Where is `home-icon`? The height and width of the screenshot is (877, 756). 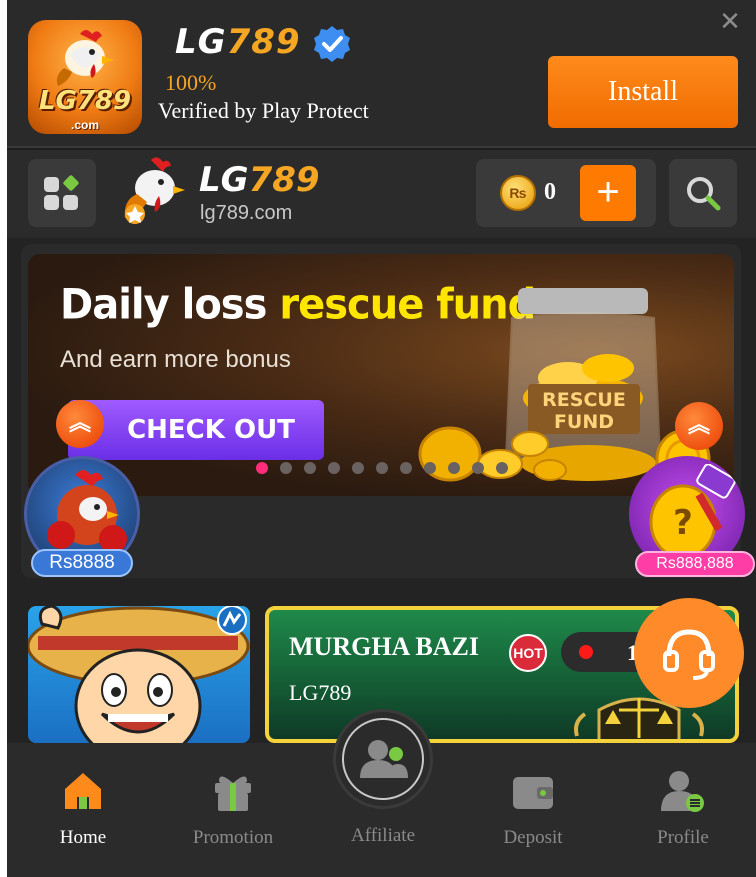
home-icon is located at coordinates (83, 791).